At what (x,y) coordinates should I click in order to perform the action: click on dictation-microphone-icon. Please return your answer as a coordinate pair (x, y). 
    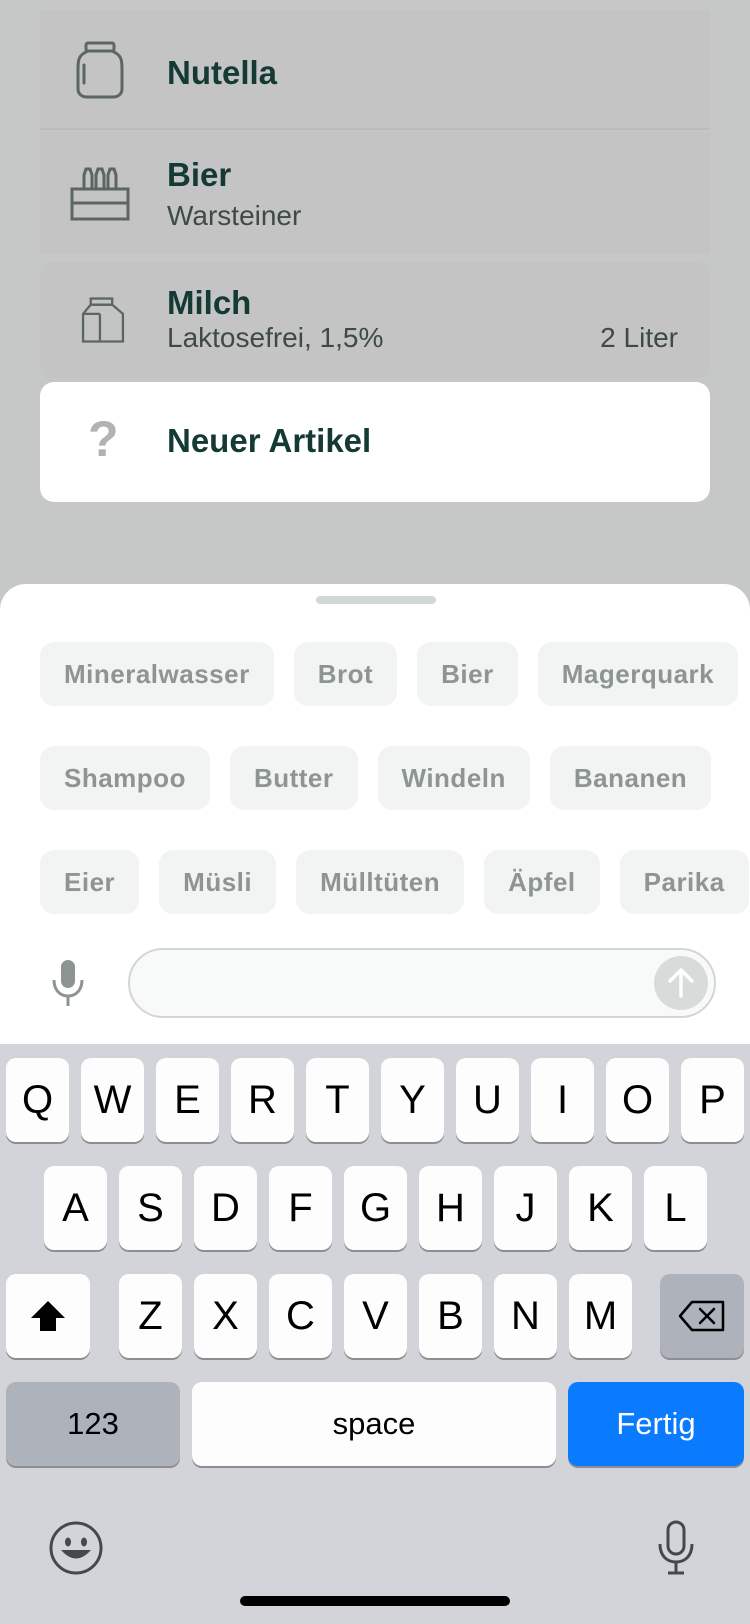
    Looking at the image, I should click on (676, 1548).